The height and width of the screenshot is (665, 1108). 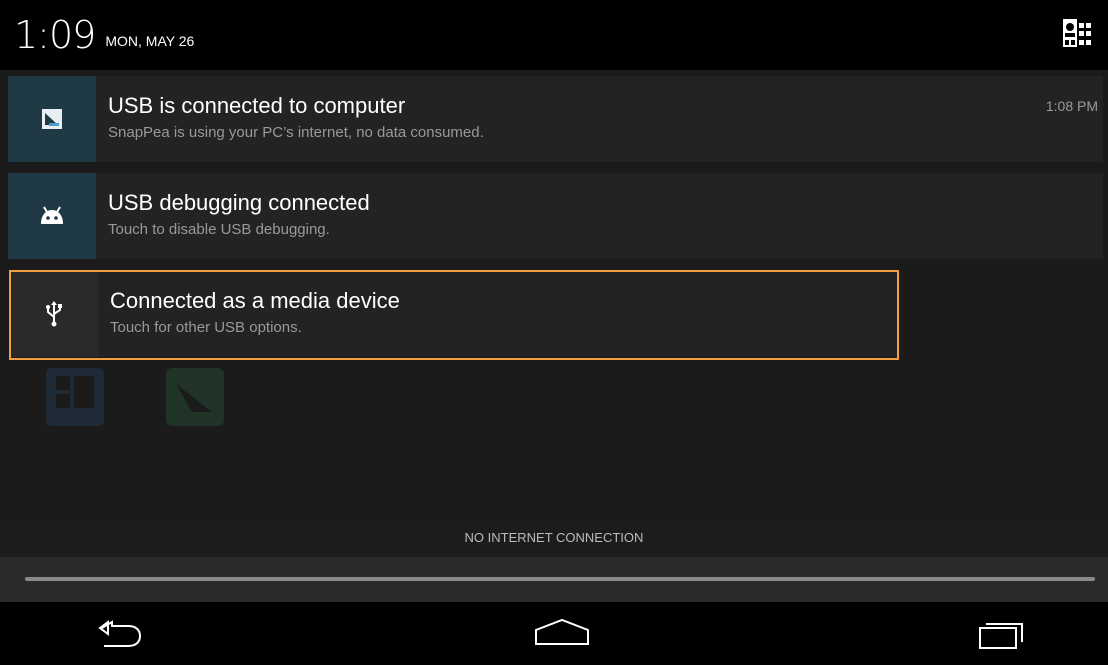 What do you see at coordinates (219, 229) in the screenshot?
I see `notification-subtitle: Touch to disable USB debugging.` at bounding box center [219, 229].